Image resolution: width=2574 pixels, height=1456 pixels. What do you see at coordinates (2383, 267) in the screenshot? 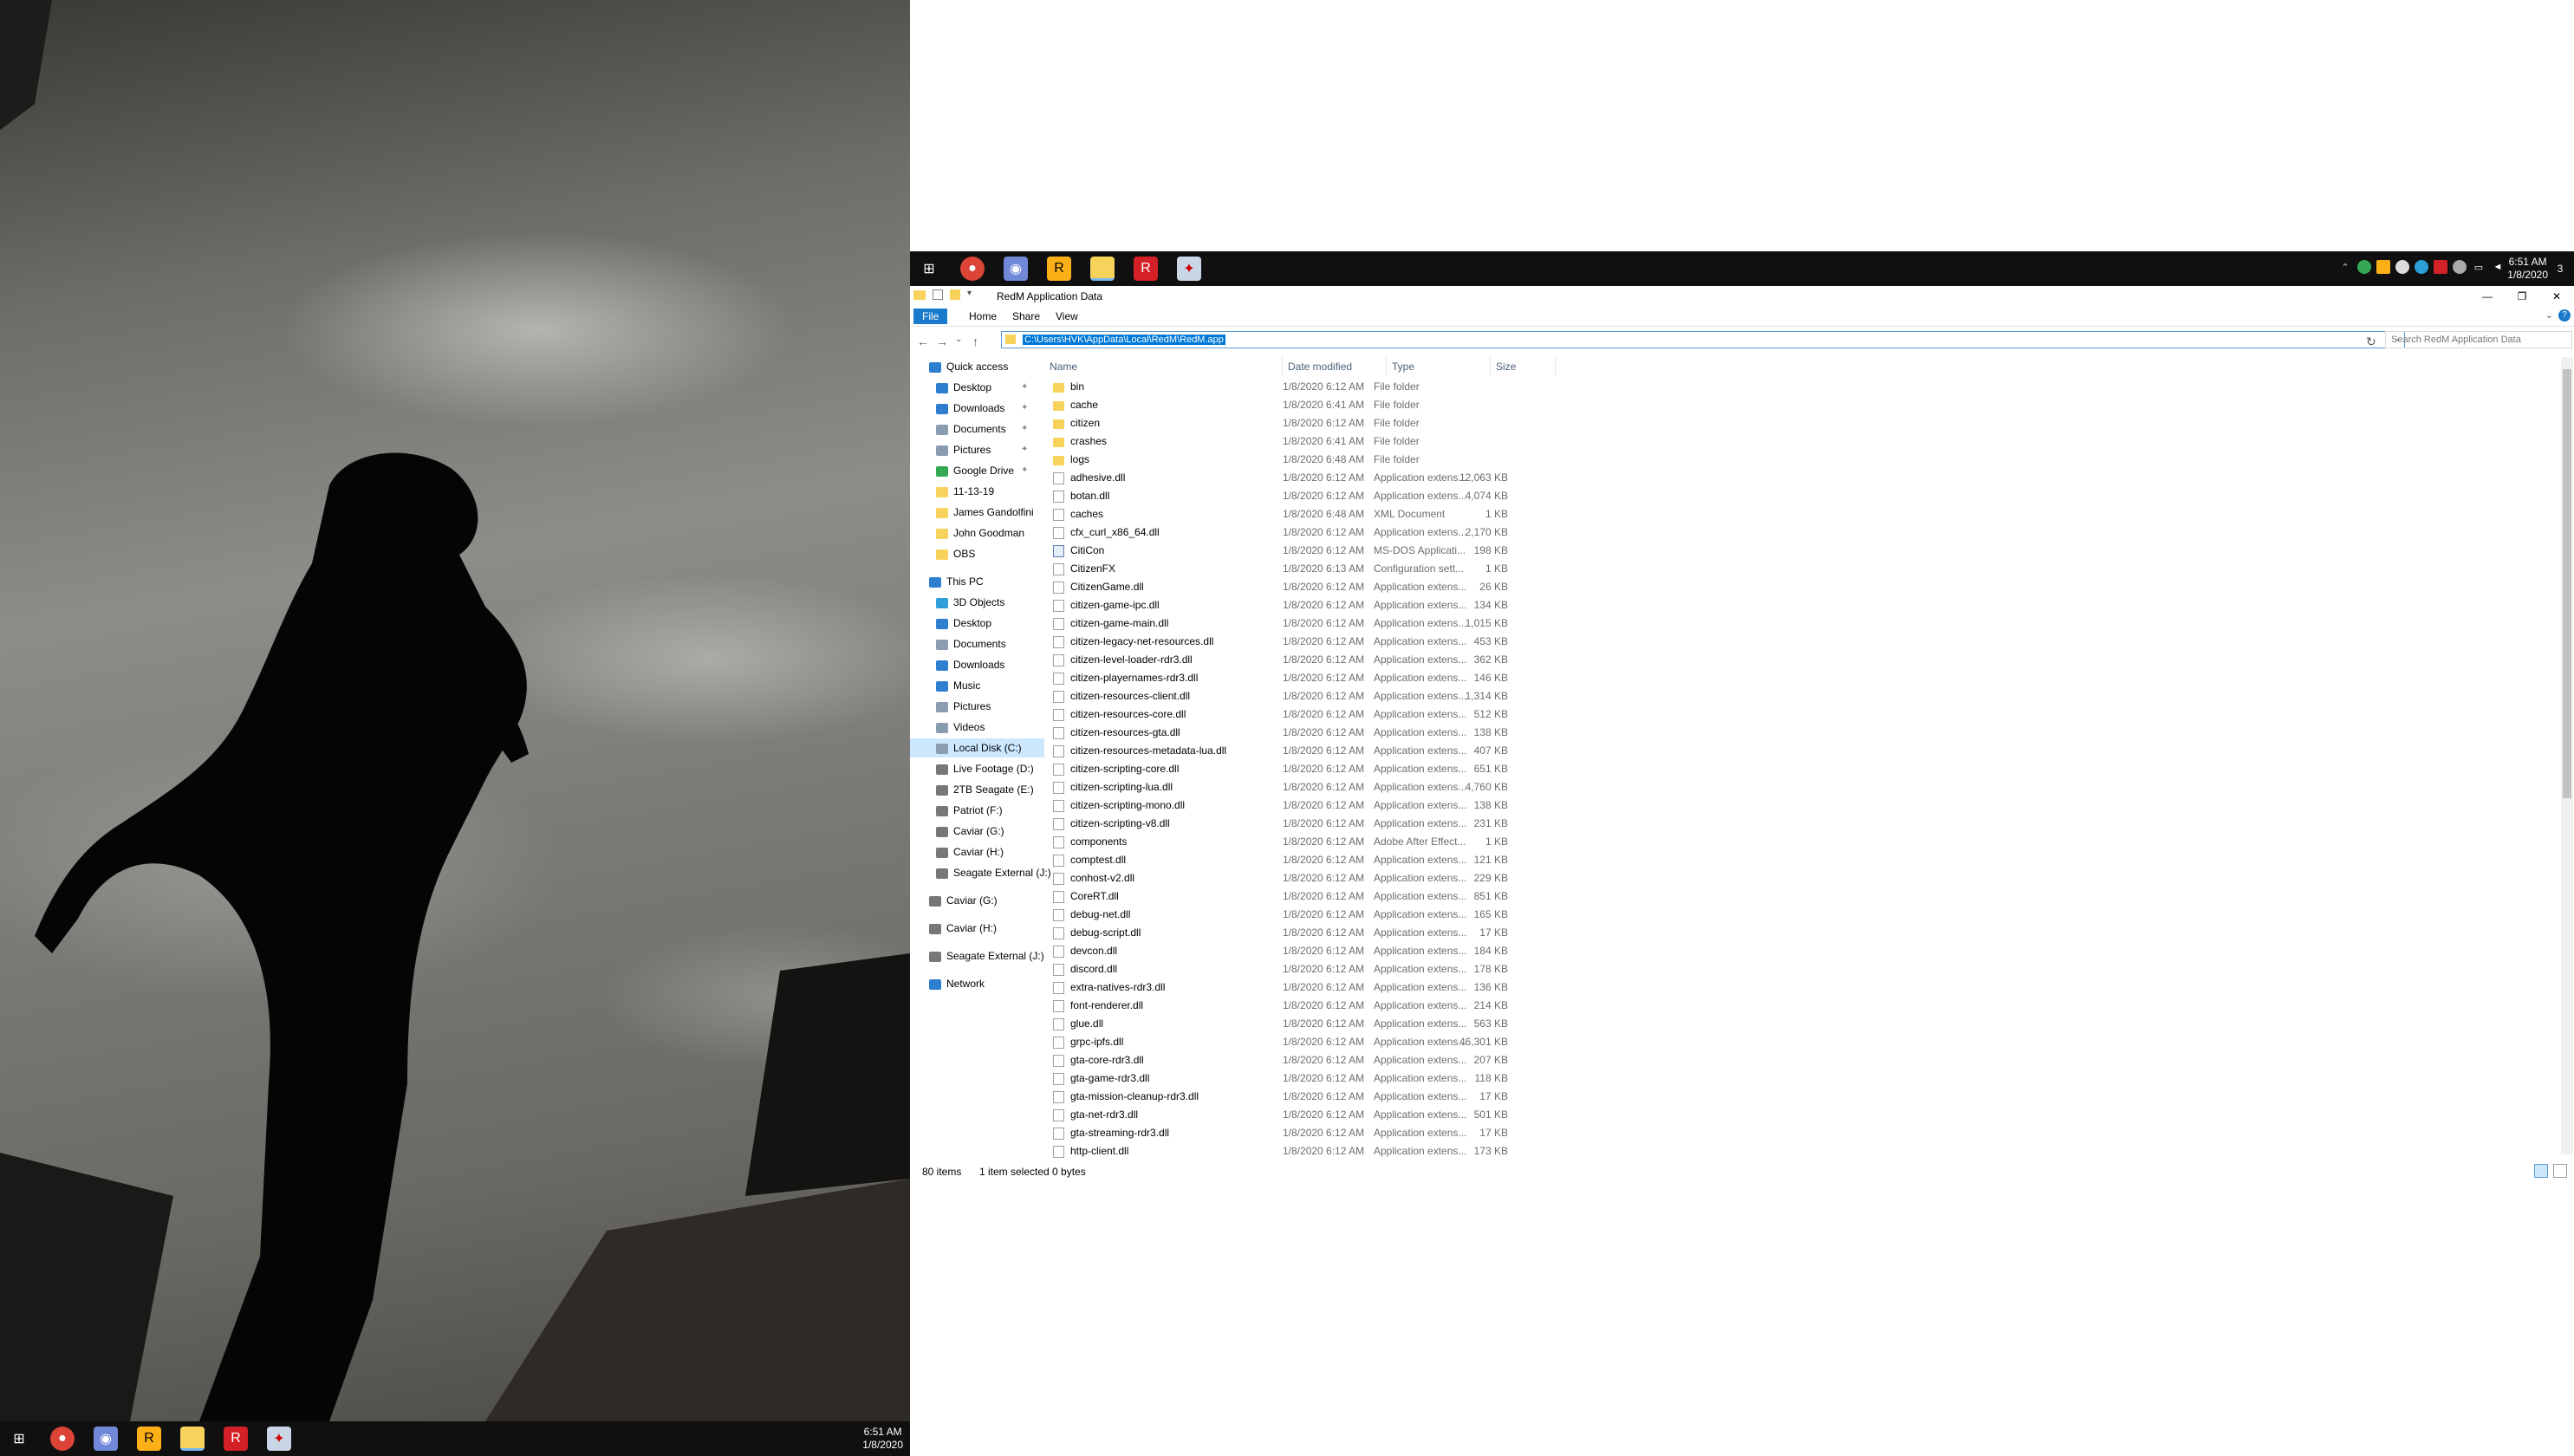
I see `rockstar-tray-icon` at bounding box center [2383, 267].